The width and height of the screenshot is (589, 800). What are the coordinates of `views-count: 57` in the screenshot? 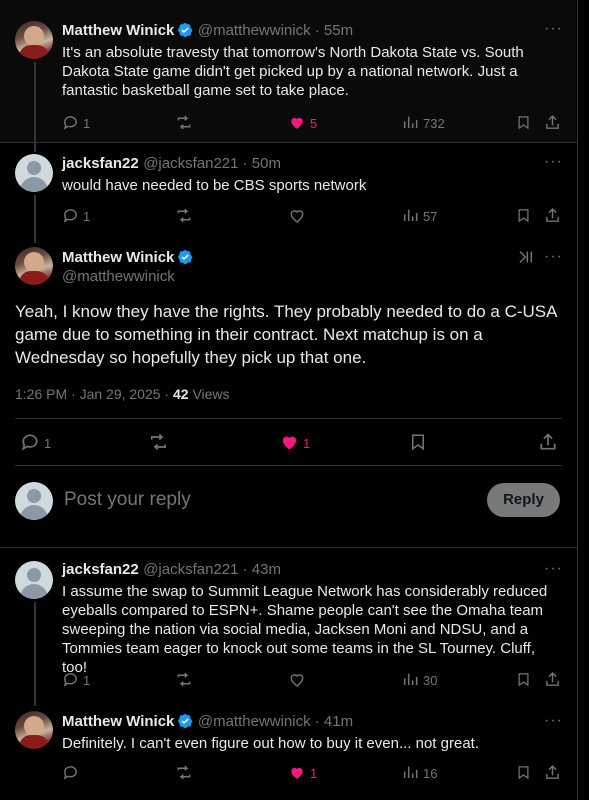 It's located at (430, 216).